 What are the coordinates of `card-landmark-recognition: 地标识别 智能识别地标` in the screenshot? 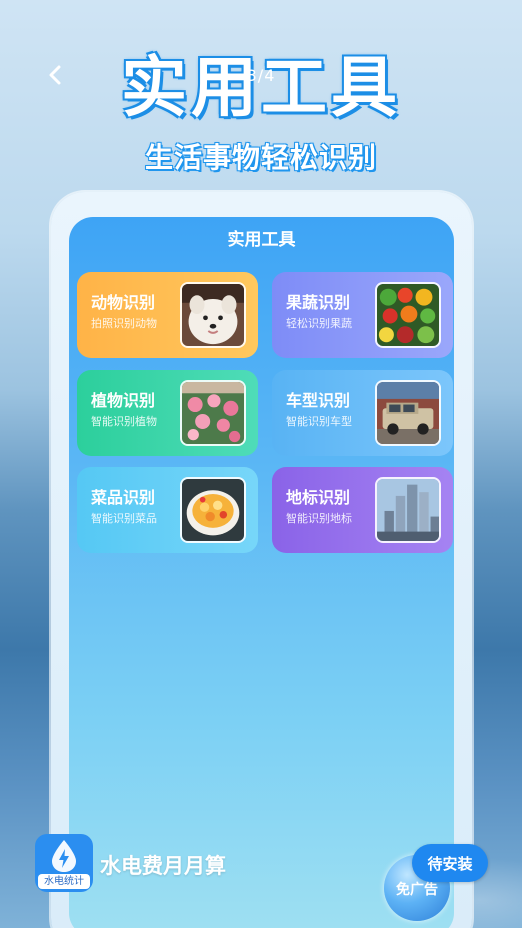 It's located at (362, 510).